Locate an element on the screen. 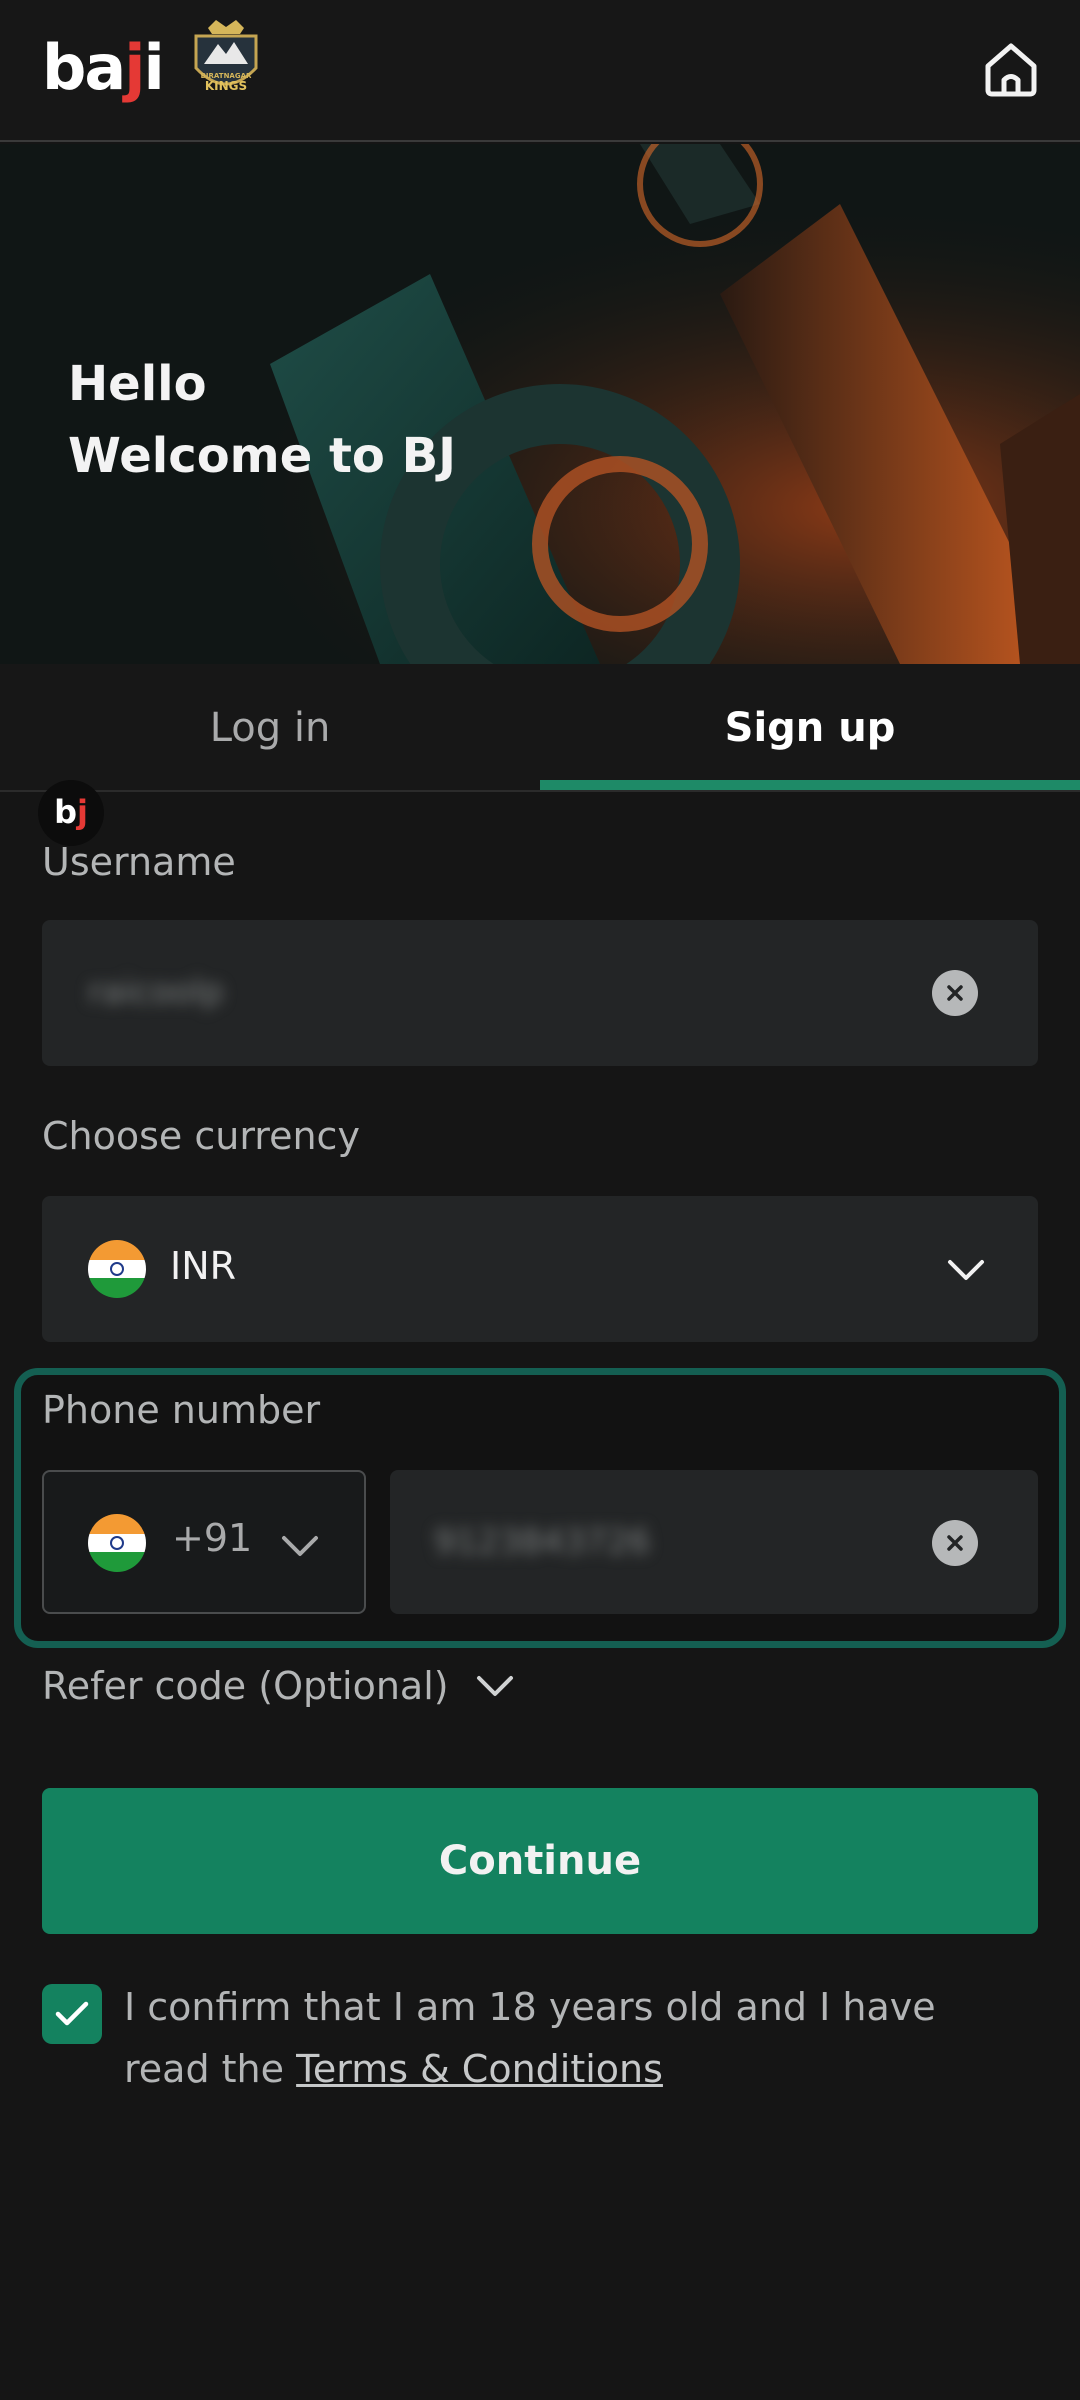  refer-code-toggle: Refer code (Optional) is located at coordinates (278, 1686).